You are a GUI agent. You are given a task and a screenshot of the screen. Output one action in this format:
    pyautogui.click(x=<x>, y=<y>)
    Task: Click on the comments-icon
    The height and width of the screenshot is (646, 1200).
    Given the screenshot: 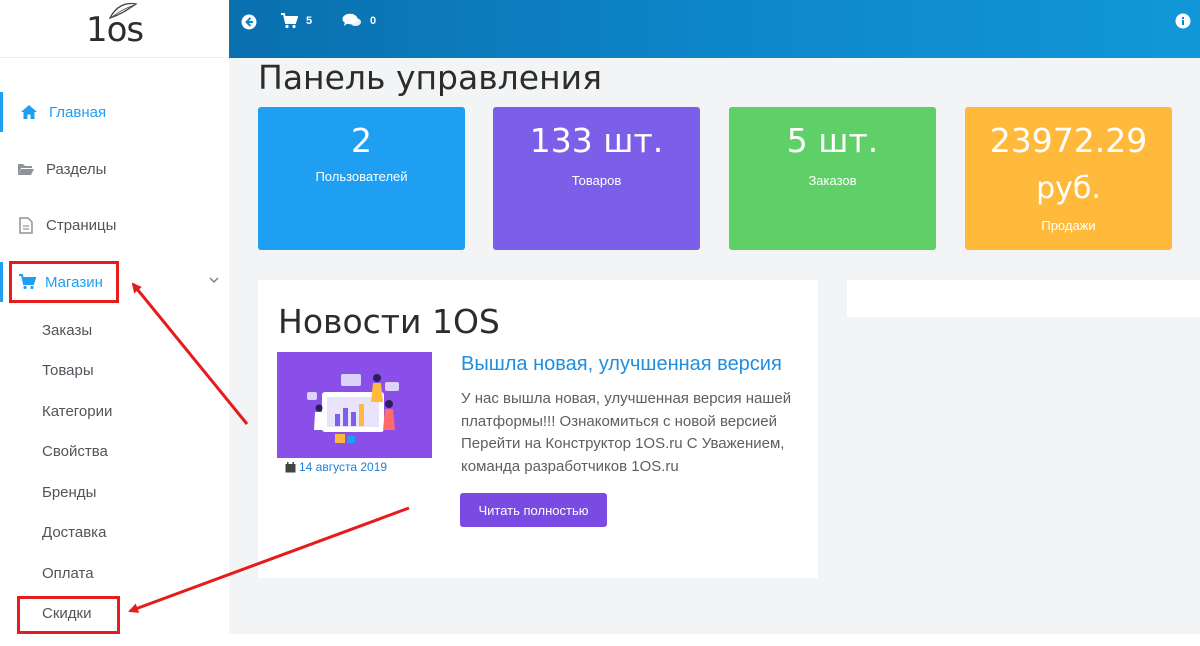 What is the action you would take?
    pyautogui.click(x=351, y=19)
    